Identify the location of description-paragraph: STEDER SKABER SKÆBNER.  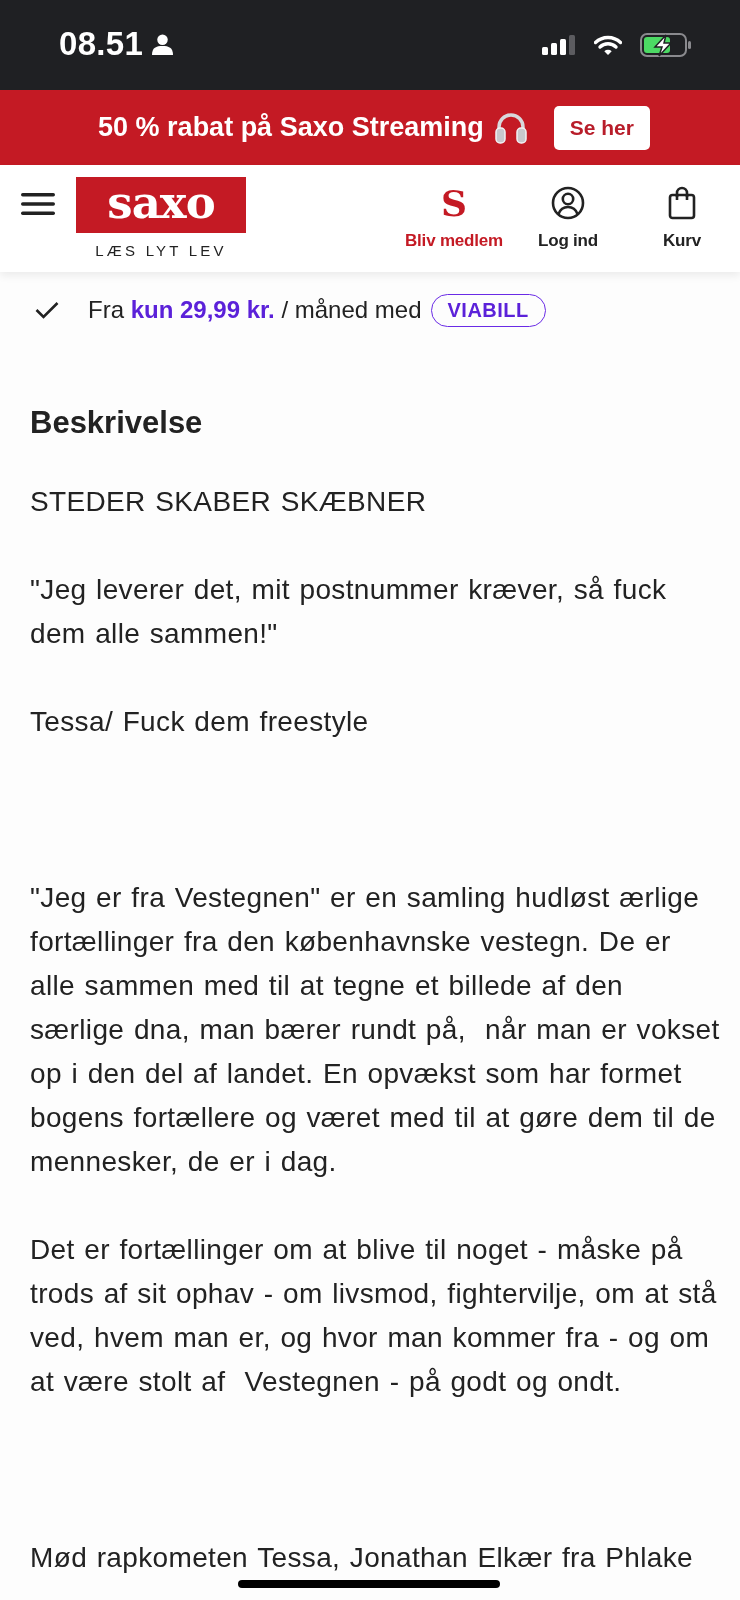
(229, 502).